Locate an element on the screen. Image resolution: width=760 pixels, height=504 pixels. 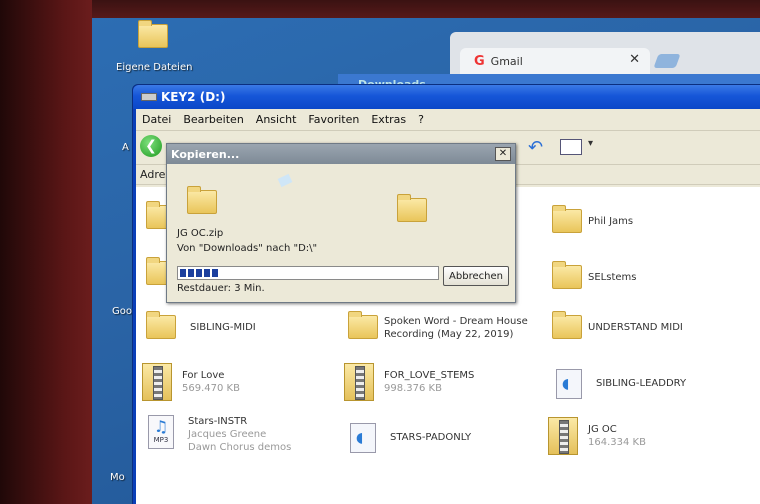
desktop-label-partial: A is located at coordinates (125, 147).